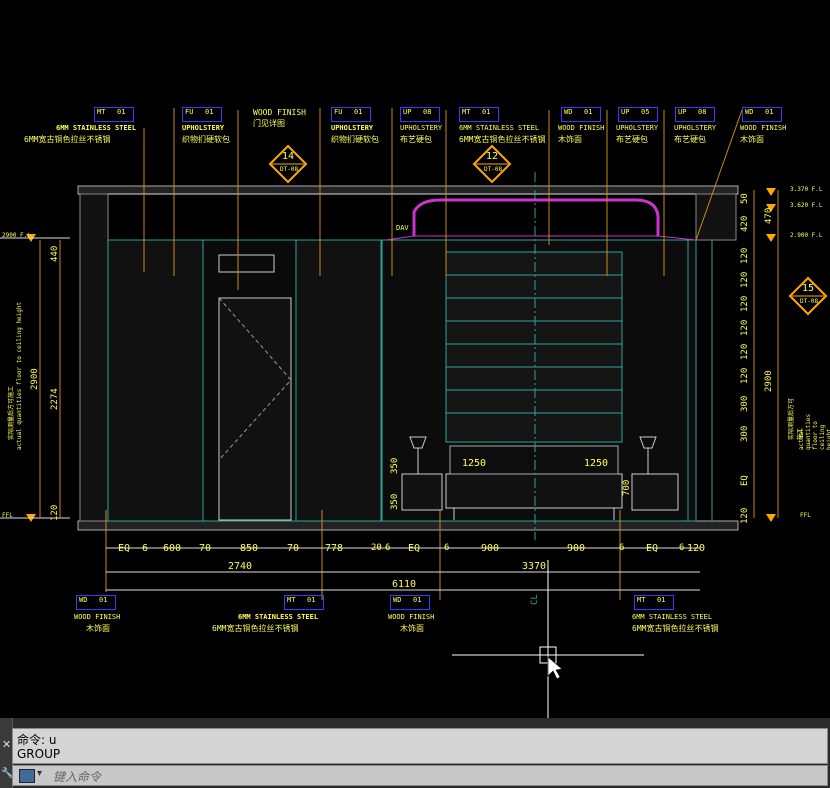 The image size is (830, 788). Describe the element at coordinates (338, 112) in the screenshot. I see `tag-code: FU` at that location.